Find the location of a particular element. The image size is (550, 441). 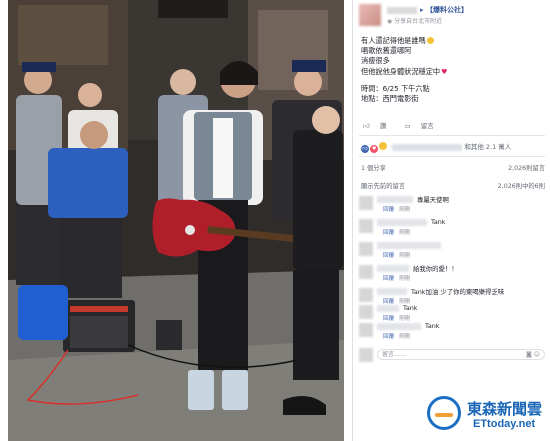

reactions-count: 和其他 2.1 萬人 is located at coordinates (488, 147).